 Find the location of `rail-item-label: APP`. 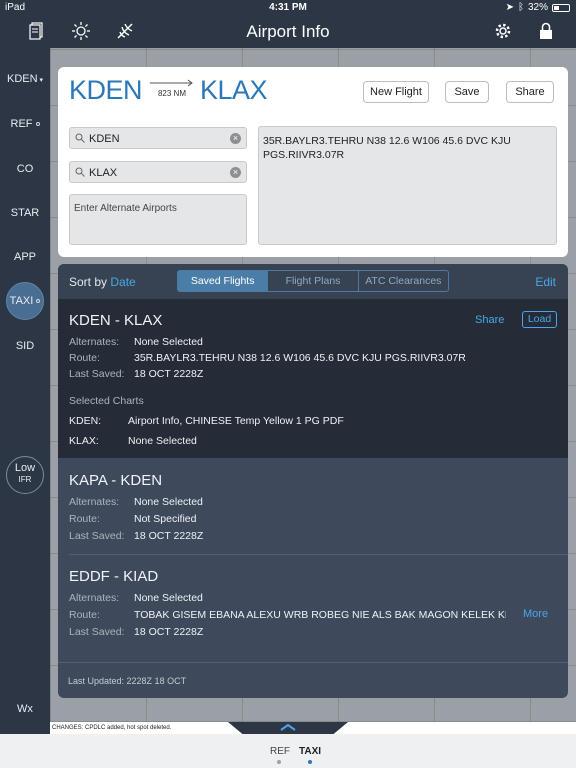

rail-item-label: APP is located at coordinates (24, 257).